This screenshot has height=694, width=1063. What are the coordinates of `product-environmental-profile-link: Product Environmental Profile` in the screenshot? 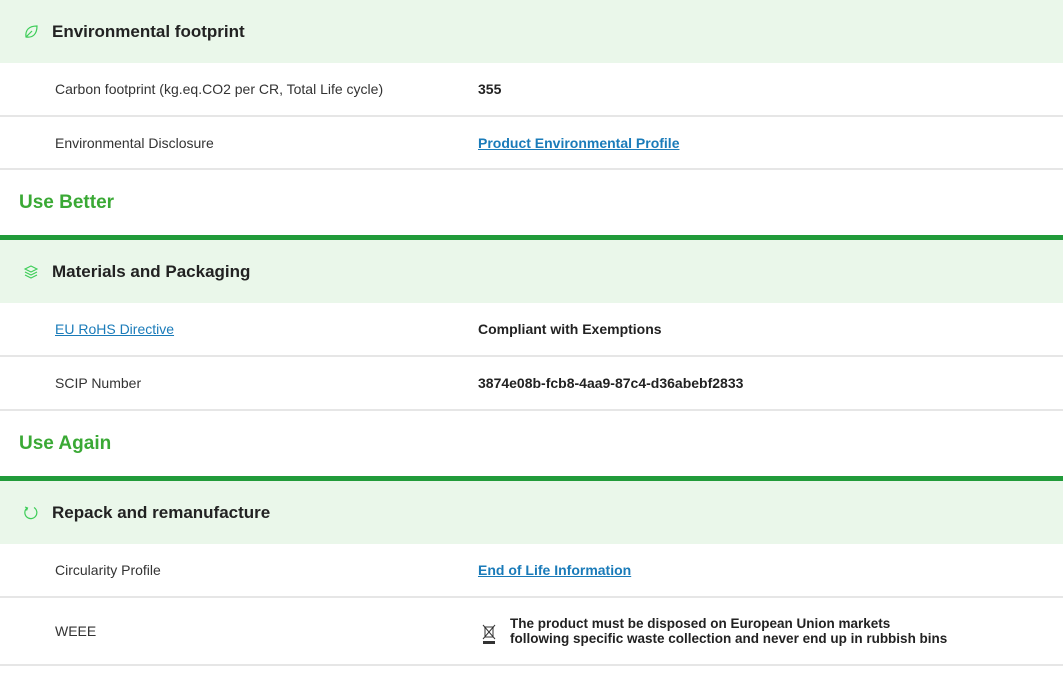 It's located at (578, 143).